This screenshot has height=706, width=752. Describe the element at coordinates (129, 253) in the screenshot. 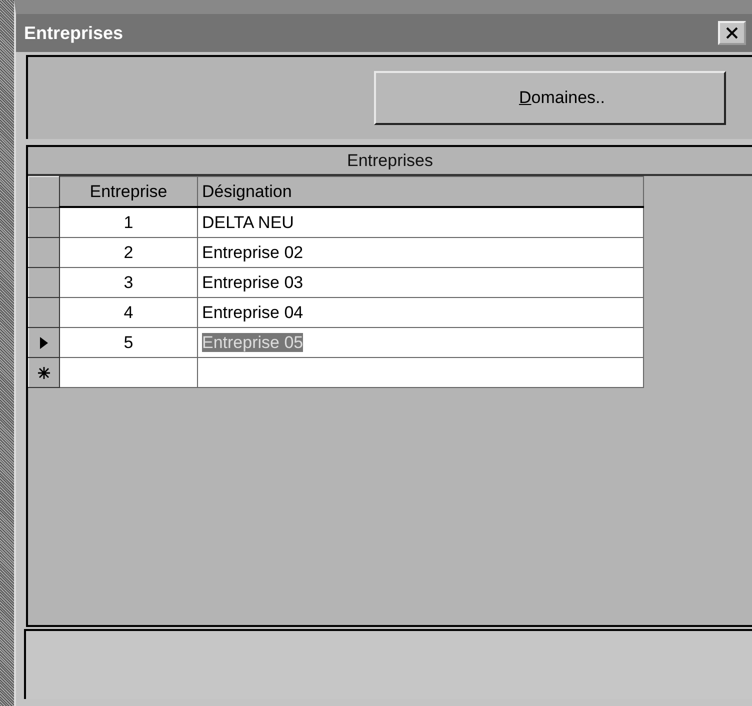

I see `table-cell: 2` at that location.